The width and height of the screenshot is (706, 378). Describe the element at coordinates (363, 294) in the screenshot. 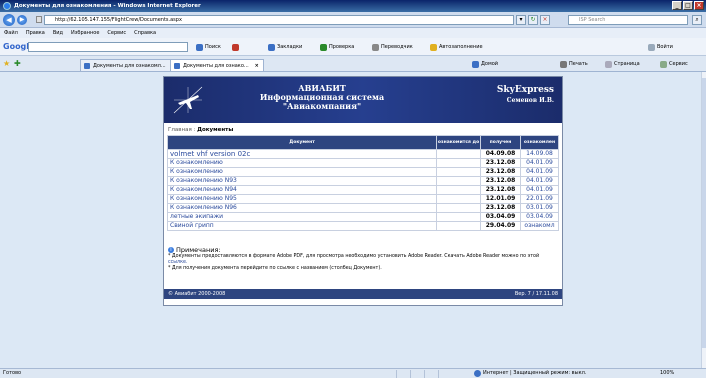

I see `page-footer: © Авиабит 2000-2008 Вер. 7 / 17.11.08` at that location.